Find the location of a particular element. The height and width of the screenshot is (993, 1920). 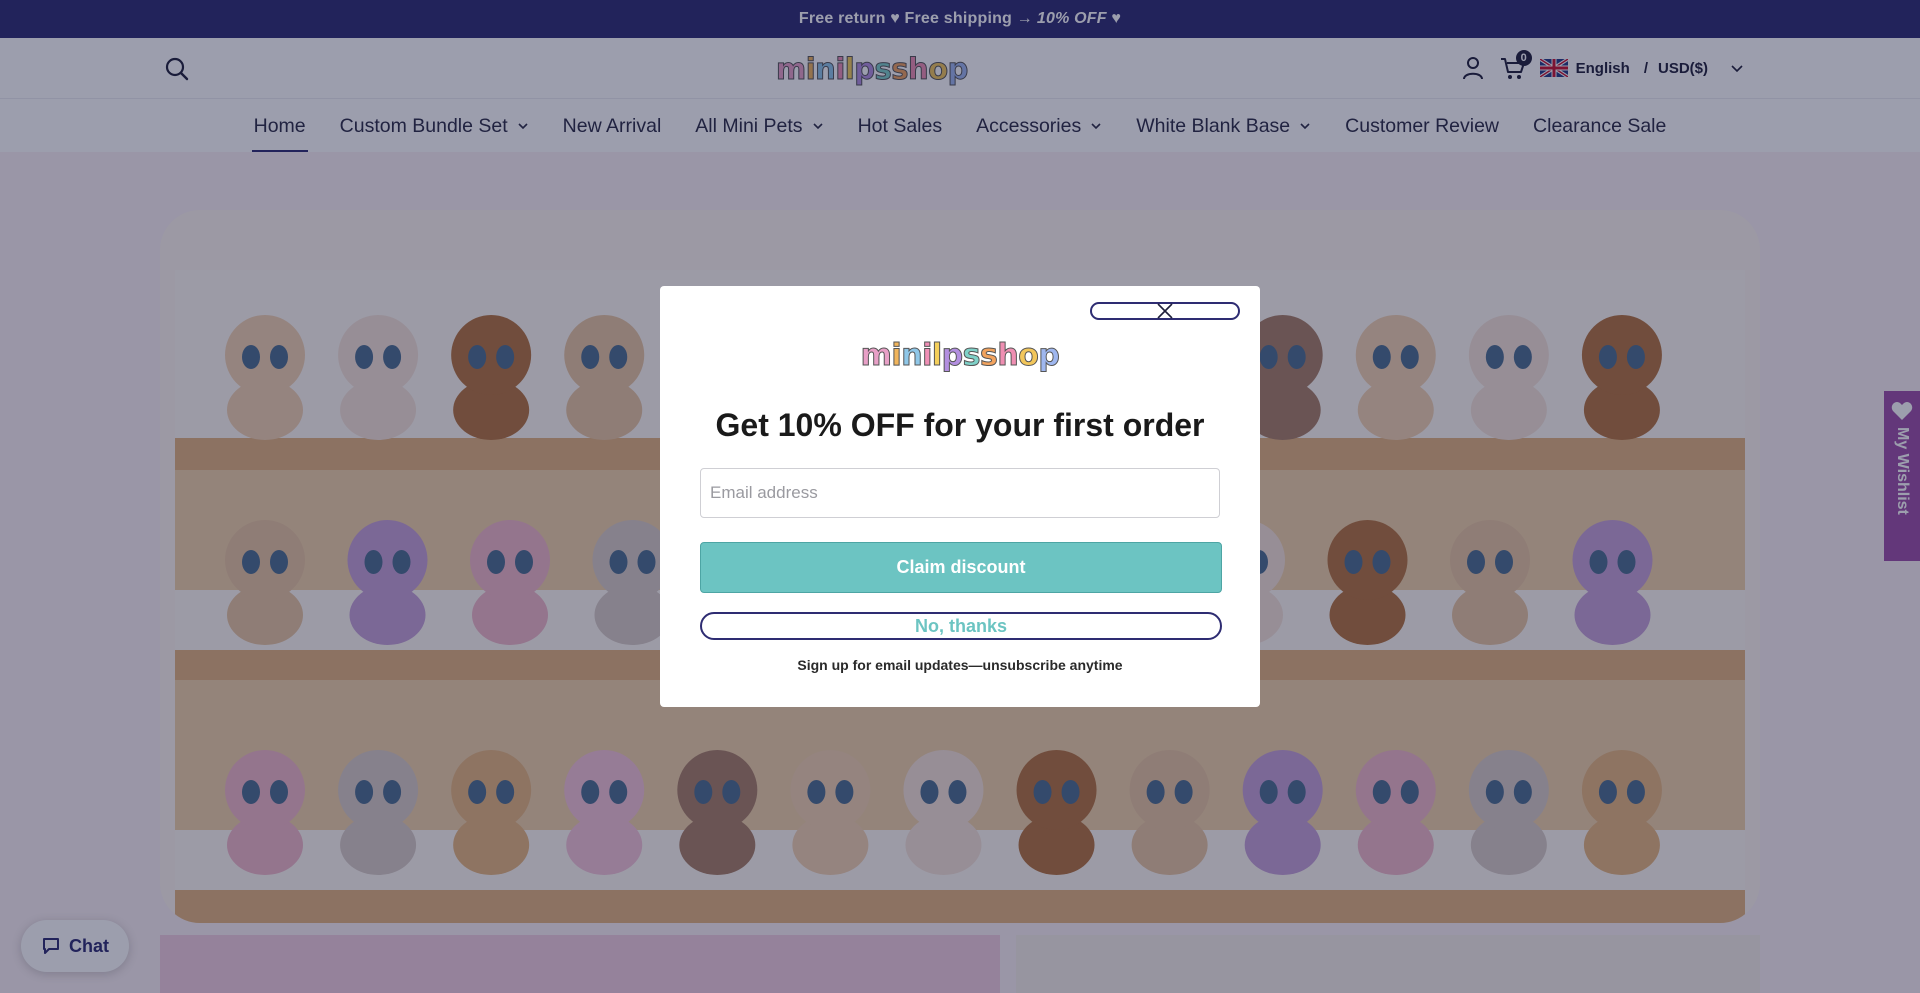

logo-letter: o is located at coordinates (1029, 356).